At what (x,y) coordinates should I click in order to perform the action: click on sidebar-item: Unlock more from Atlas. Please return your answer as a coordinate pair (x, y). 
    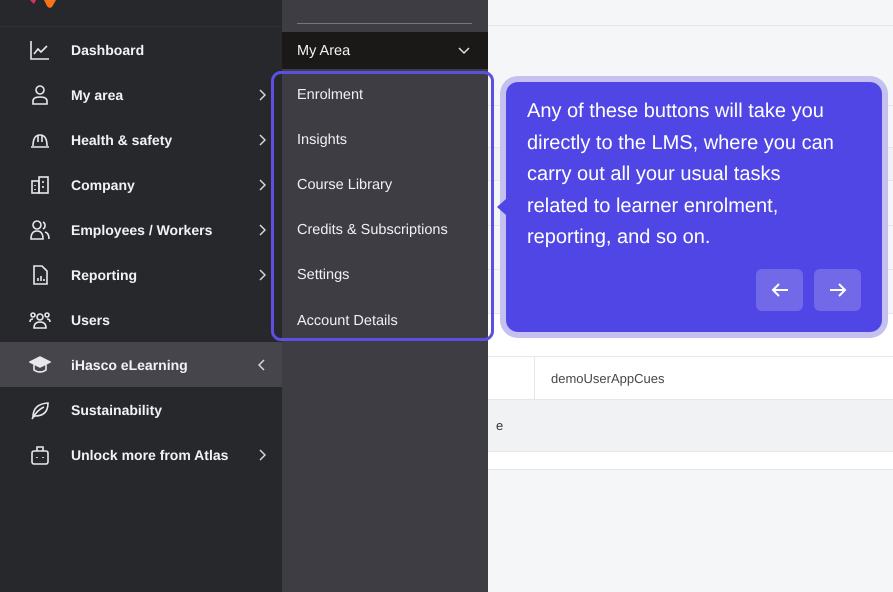
    Looking at the image, I should click on (141, 454).